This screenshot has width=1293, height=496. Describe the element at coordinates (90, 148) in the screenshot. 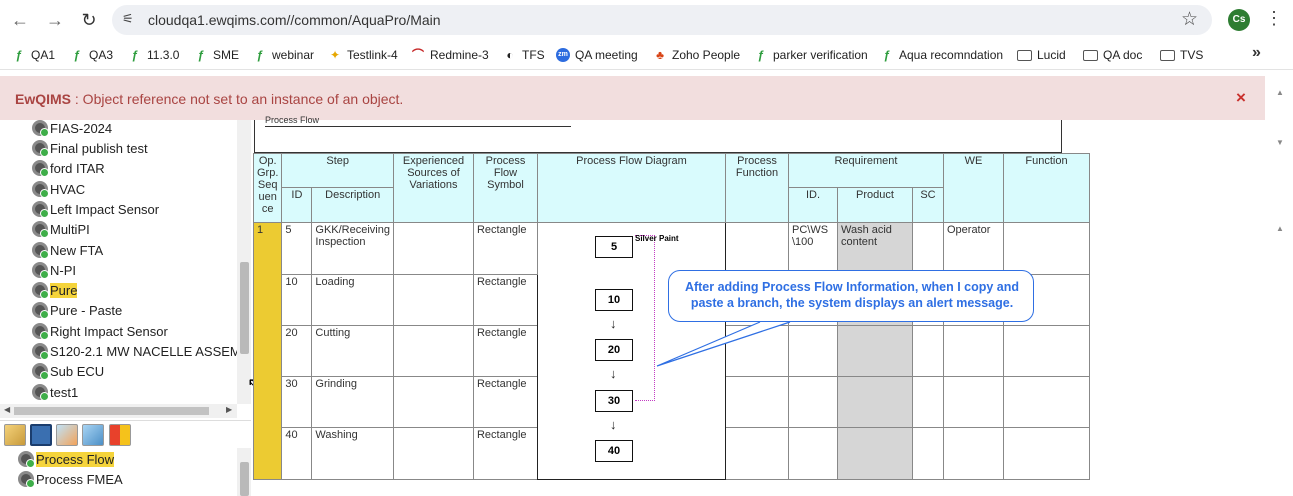

I see `tree-item: Final publish test` at that location.